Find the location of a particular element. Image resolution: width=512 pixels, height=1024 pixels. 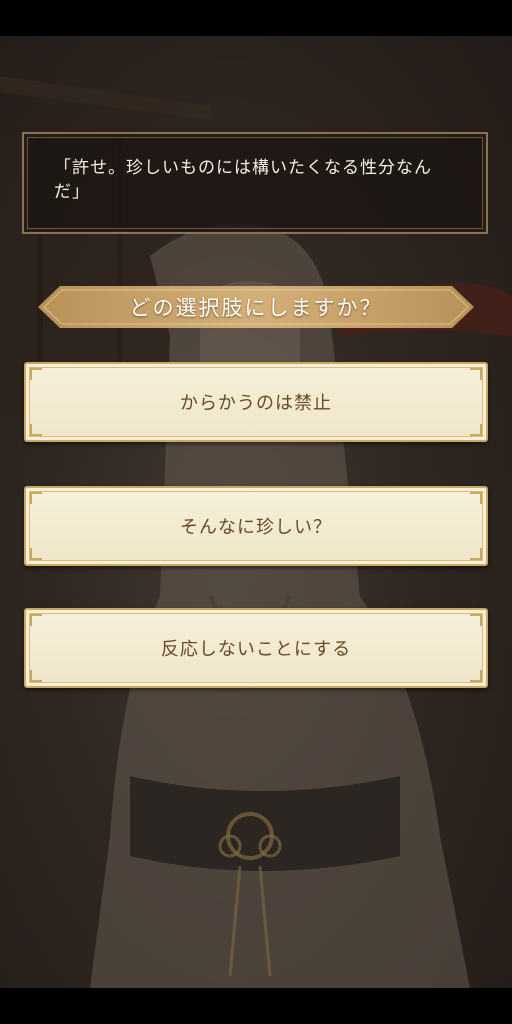

choice-label: 反応しないことにする is located at coordinates (256, 649).